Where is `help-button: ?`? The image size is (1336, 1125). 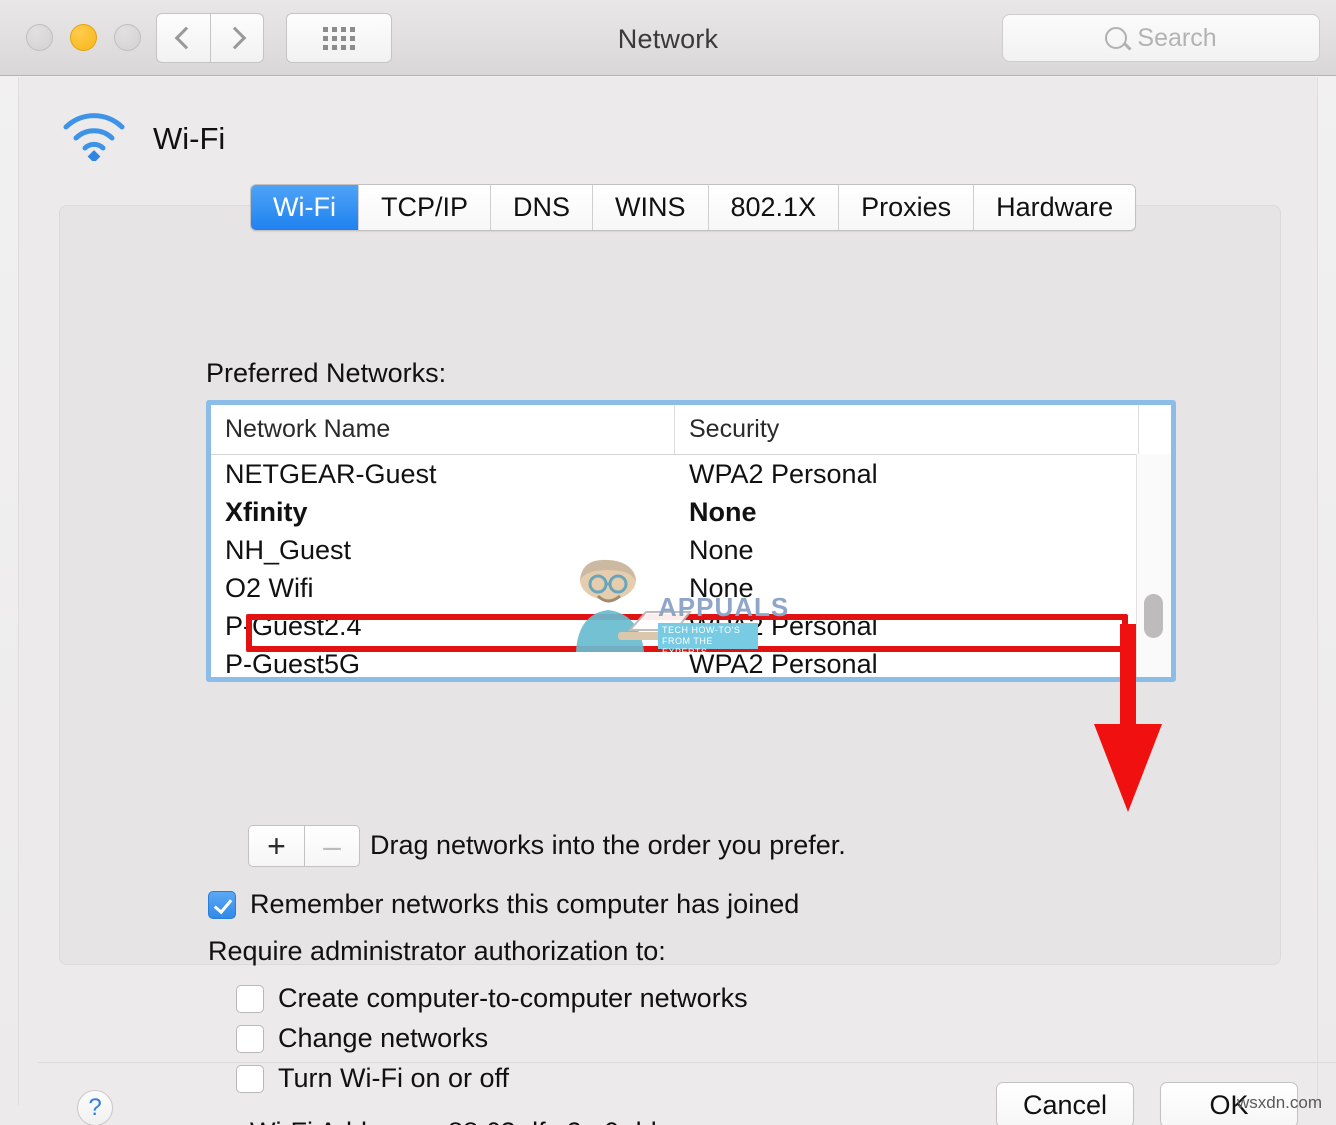
help-button: ? is located at coordinates (95, 1107).